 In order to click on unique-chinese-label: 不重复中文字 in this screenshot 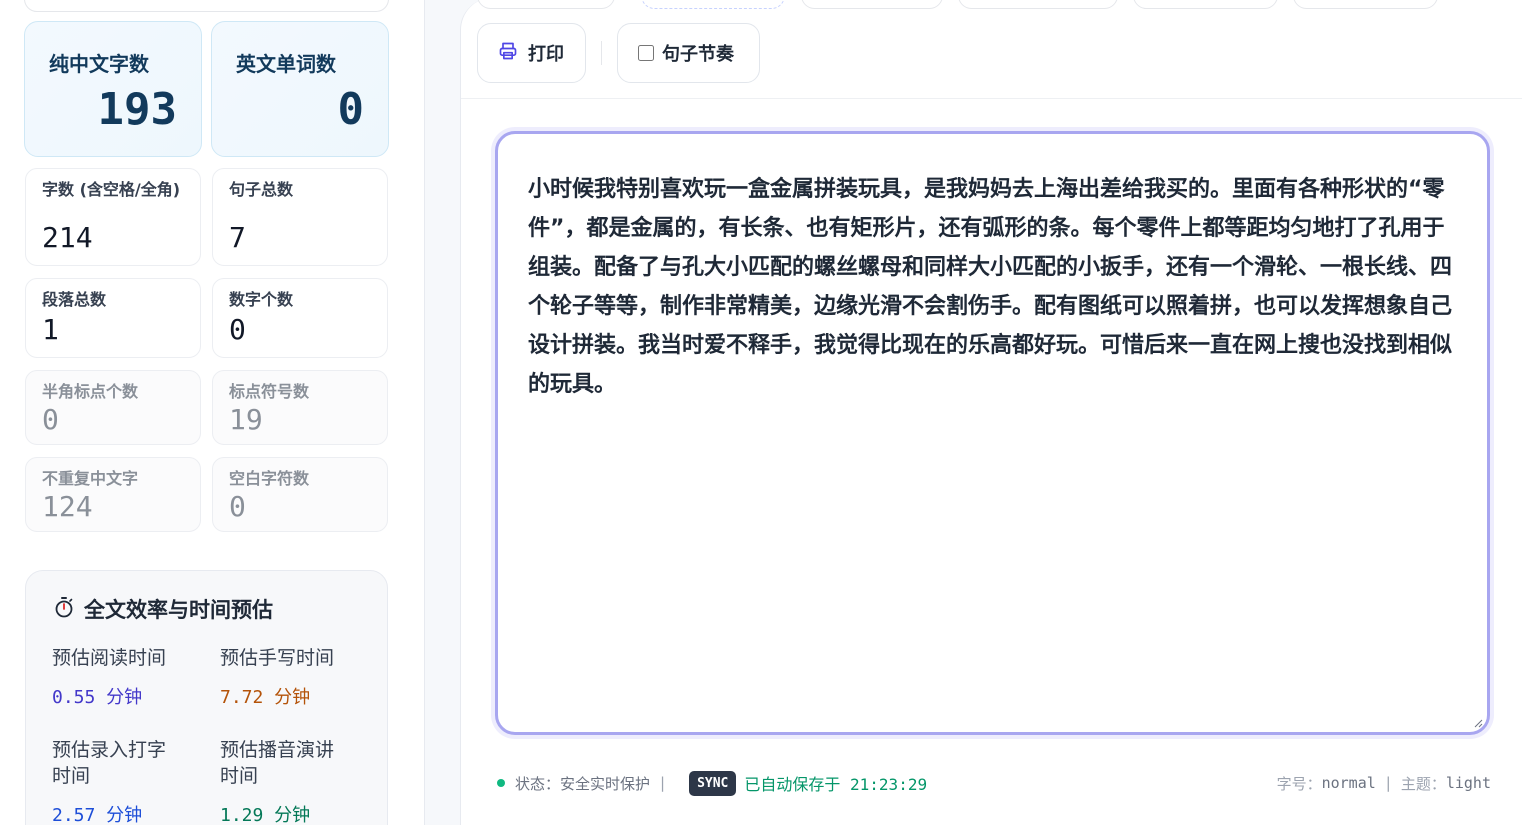, I will do `click(90, 478)`.